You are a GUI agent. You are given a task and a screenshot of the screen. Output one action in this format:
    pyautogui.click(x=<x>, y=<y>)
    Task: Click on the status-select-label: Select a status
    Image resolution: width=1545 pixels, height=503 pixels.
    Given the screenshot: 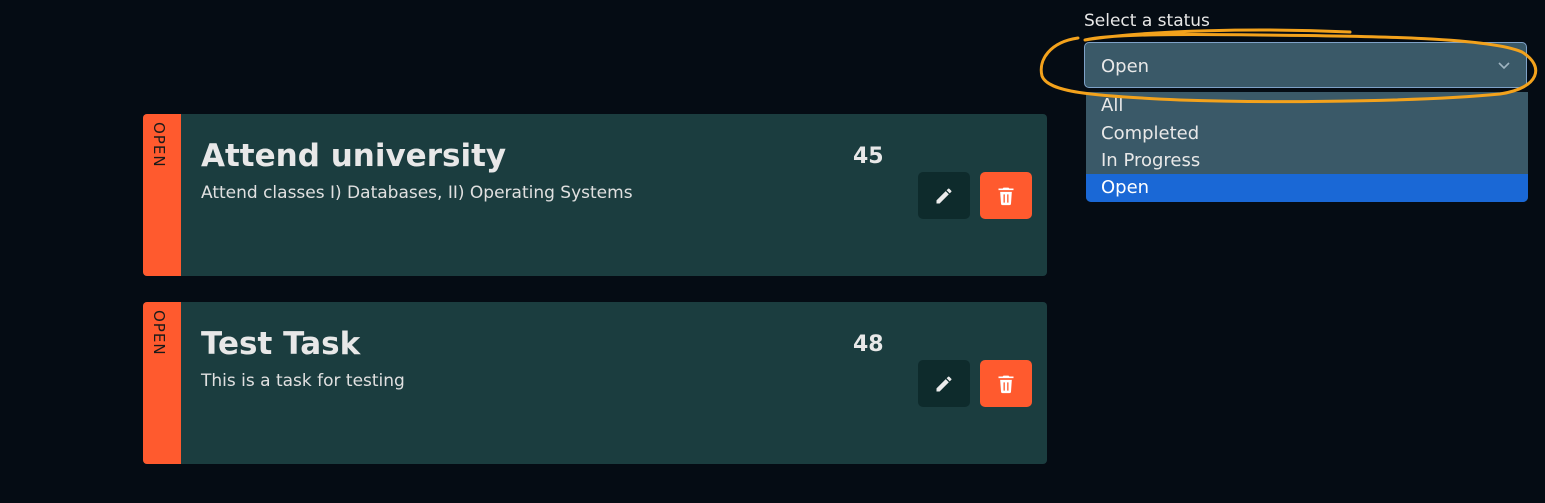 What is the action you would take?
    pyautogui.click(x=1147, y=21)
    